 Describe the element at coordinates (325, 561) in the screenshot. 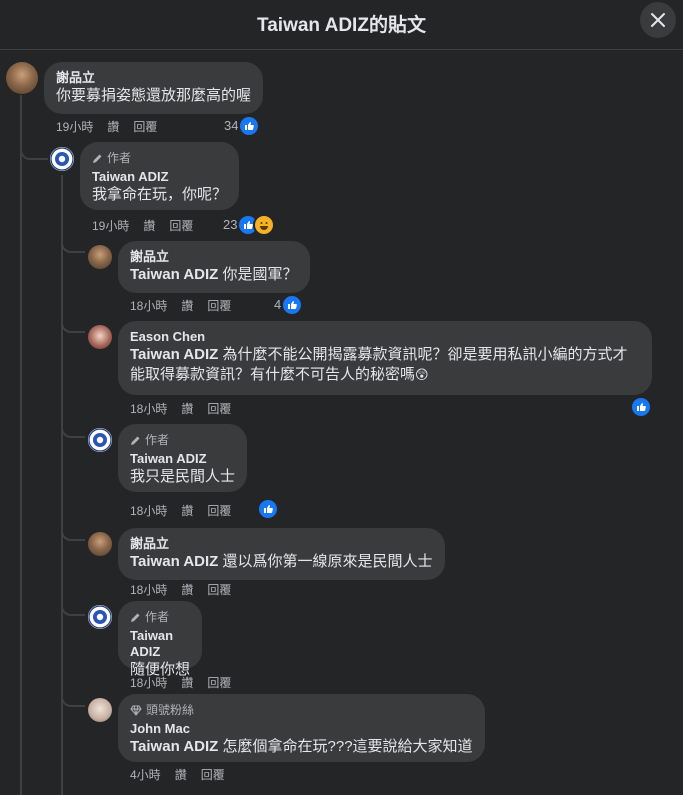

I see `comment-body: 還以爲你第一線原來是民間人士` at that location.